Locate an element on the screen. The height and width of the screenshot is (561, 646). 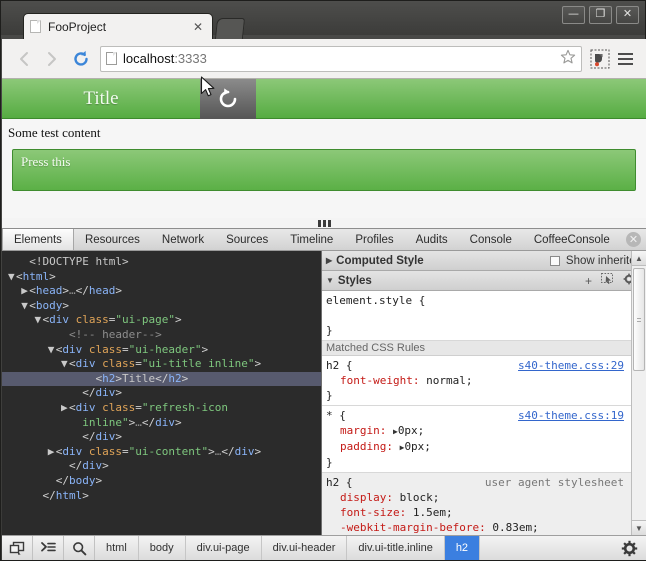
css-property: display: block; is located at coordinates (486, 497).